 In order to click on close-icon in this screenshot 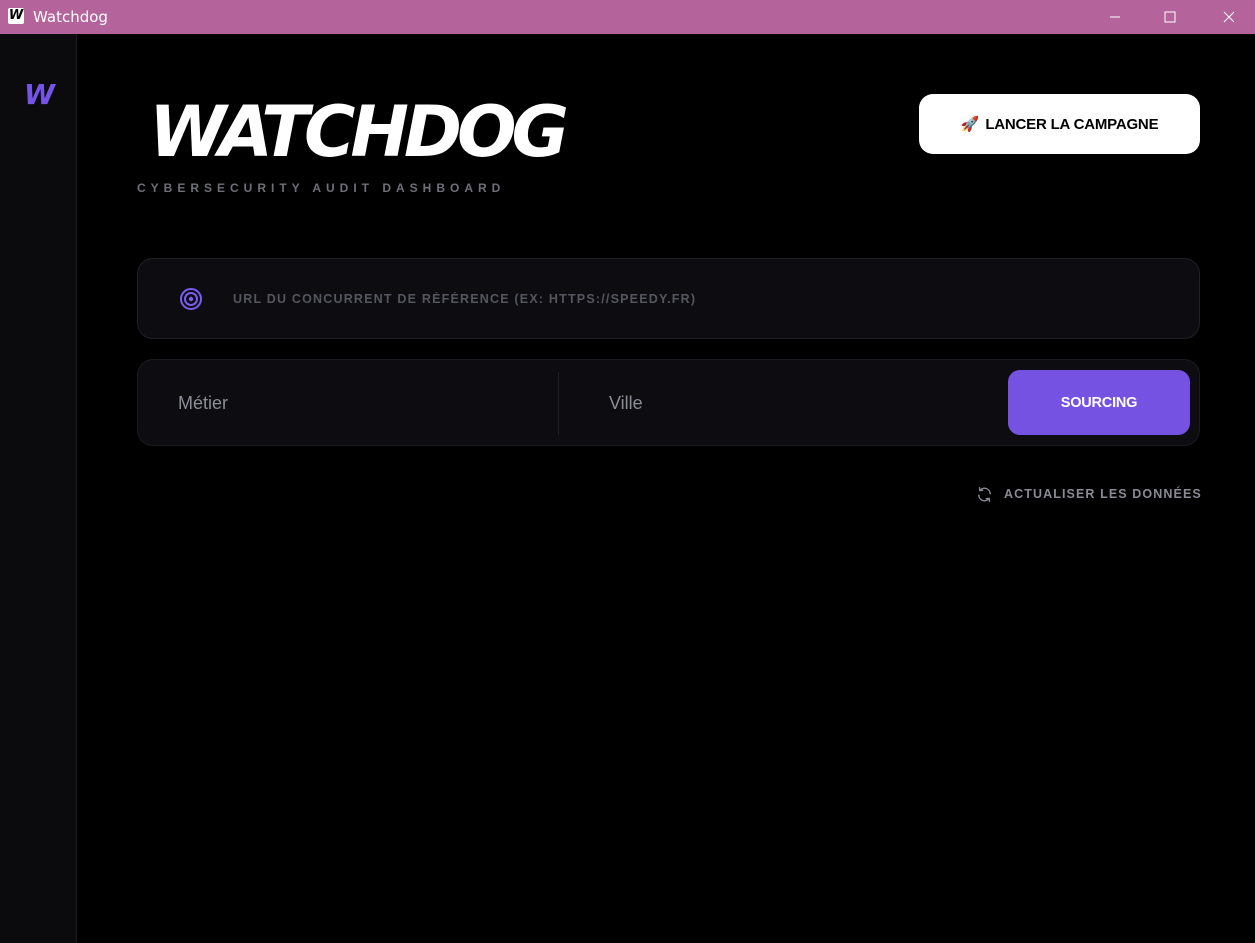, I will do `click(1229, 17)`.